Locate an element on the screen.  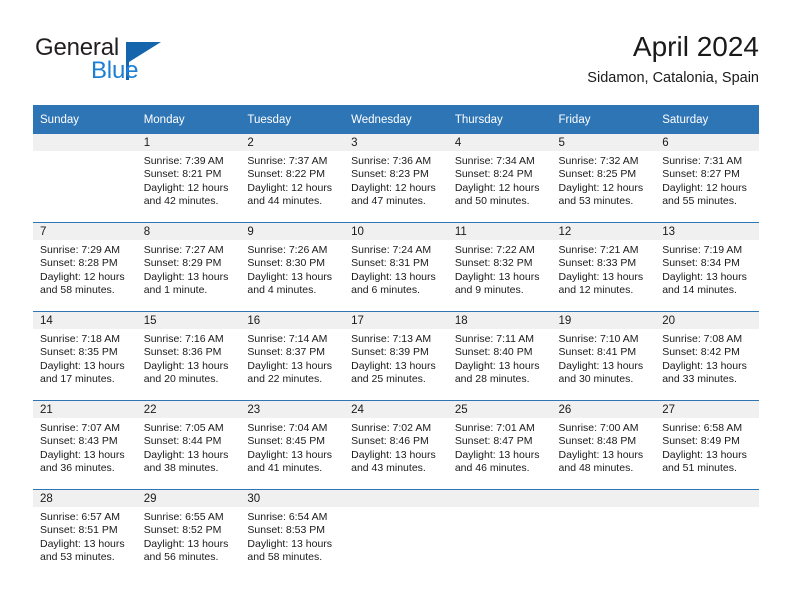
daylight-text-line1: Daylight: 12 hours is located at coordinates (290, 187).